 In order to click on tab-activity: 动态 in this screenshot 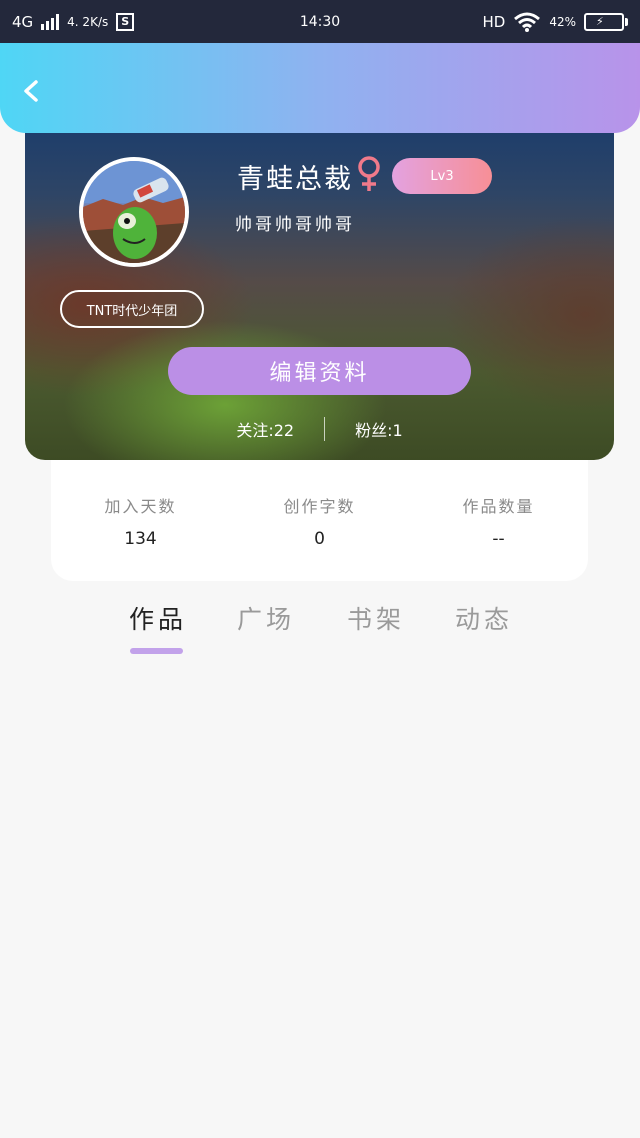, I will do `click(484, 618)`.